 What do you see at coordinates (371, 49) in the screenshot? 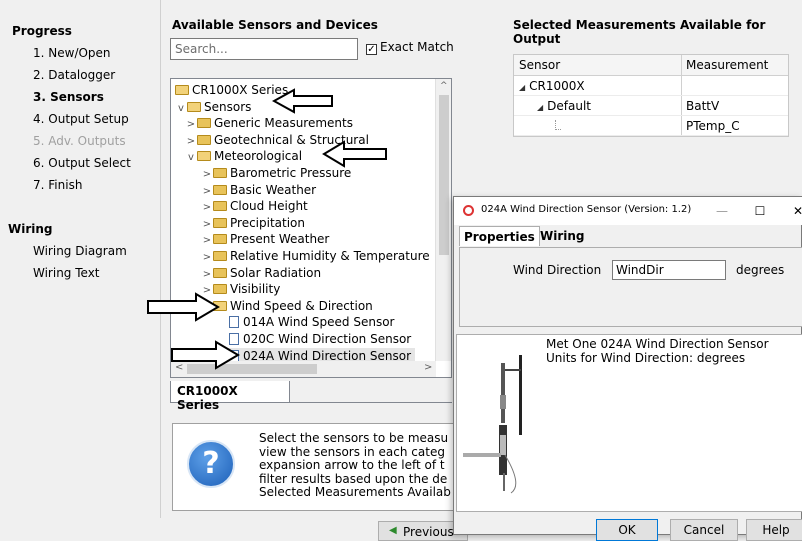
I see `checkbox-check-icon: ✓` at bounding box center [371, 49].